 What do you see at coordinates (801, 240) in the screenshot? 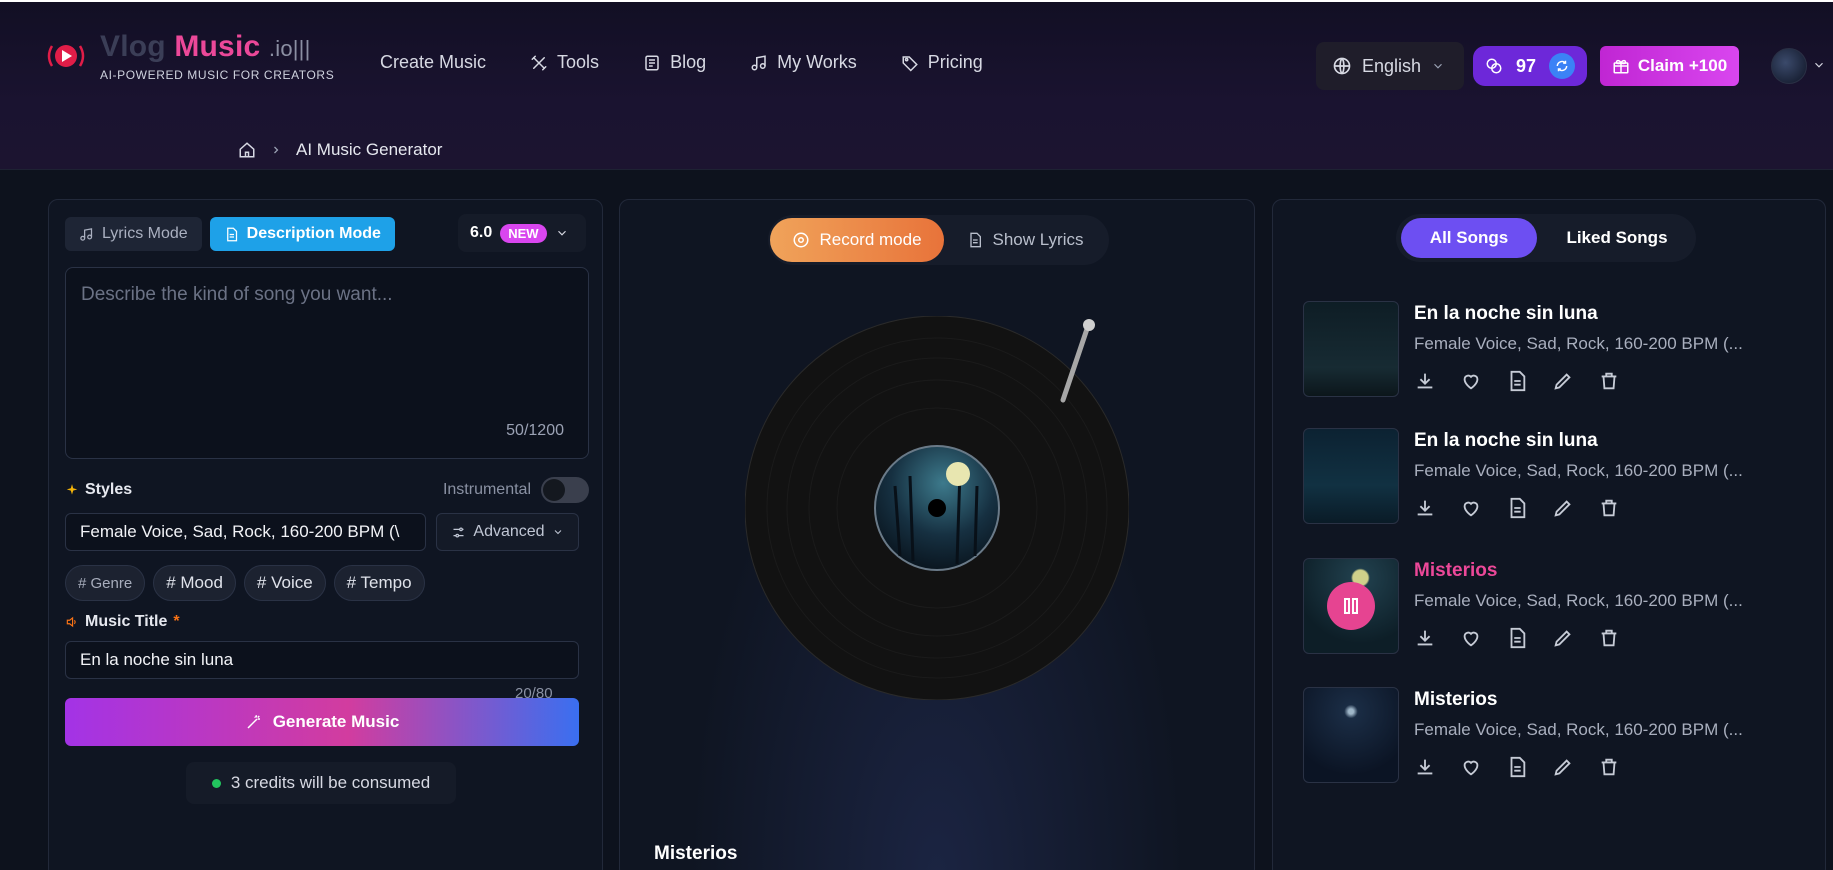
I see `disc-icon` at bounding box center [801, 240].